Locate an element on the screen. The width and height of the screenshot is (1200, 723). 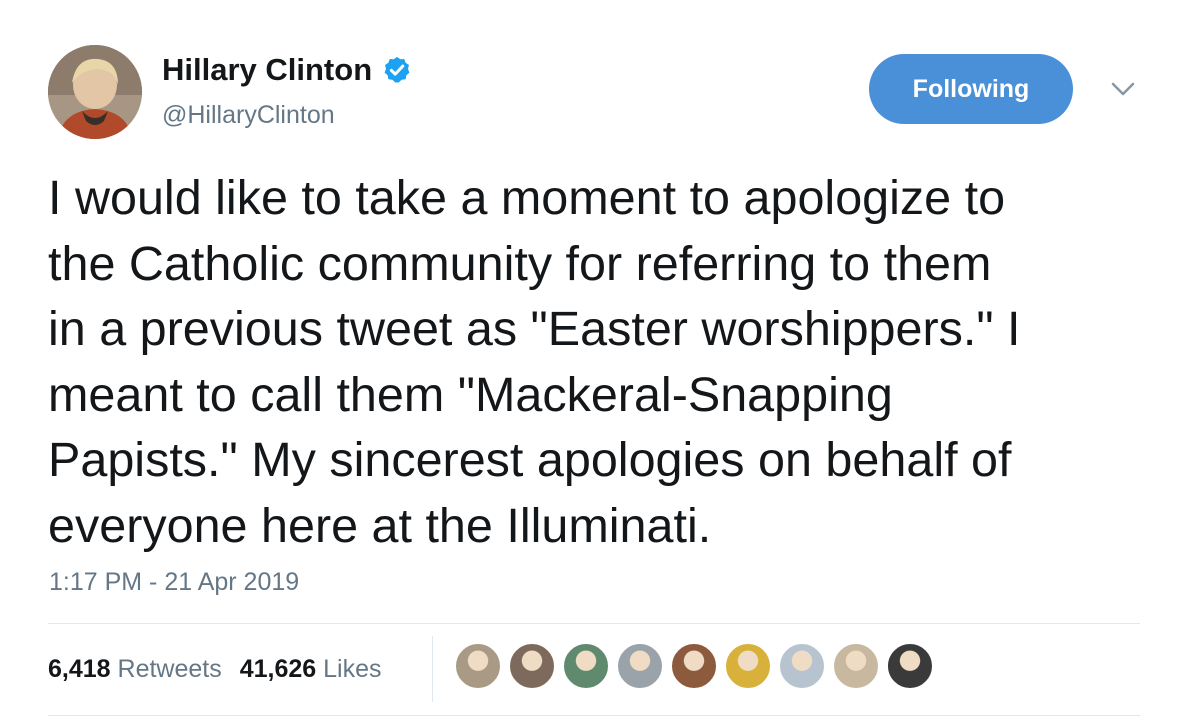
retweets-count: 6,418 is located at coordinates (79, 668).